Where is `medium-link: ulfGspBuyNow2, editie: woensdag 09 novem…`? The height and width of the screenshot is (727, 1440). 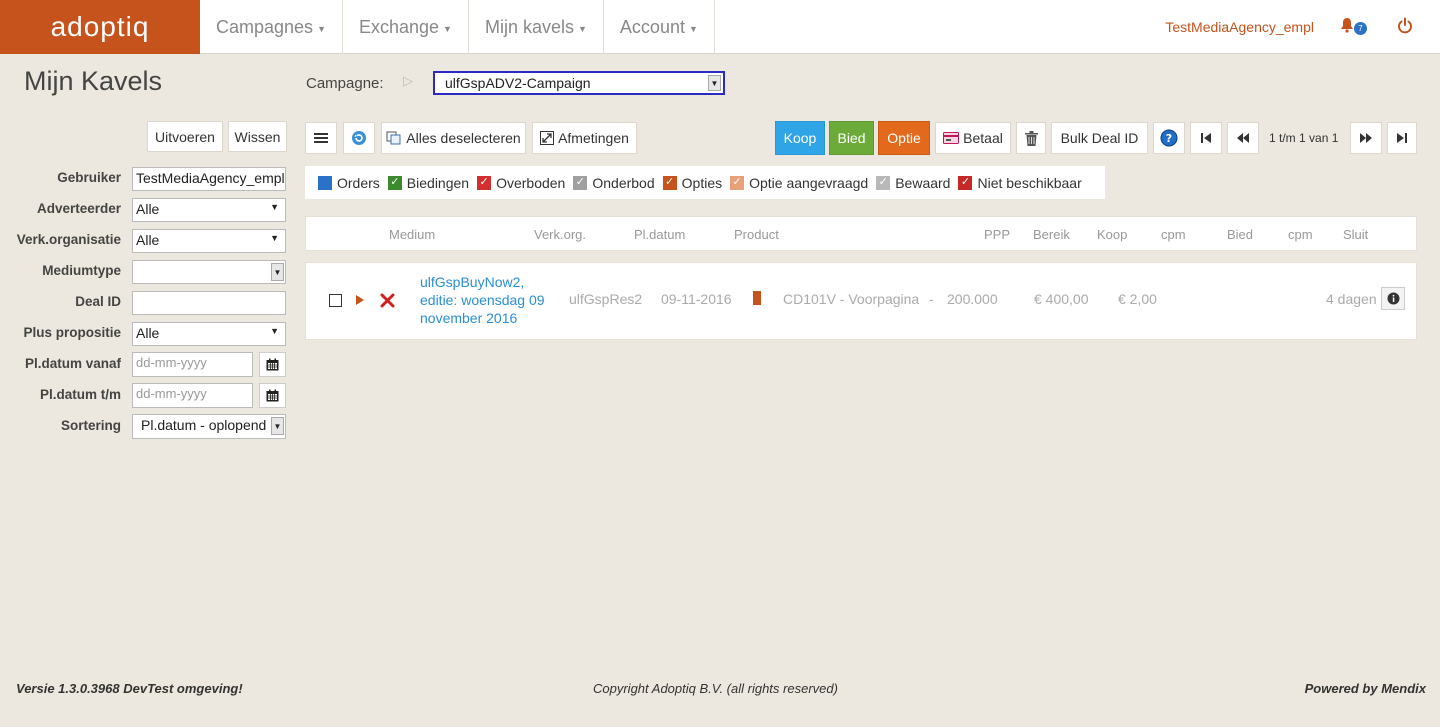
medium-link: ulfGspBuyNow2, editie: woensdag 09 novem… is located at coordinates (487, 300).